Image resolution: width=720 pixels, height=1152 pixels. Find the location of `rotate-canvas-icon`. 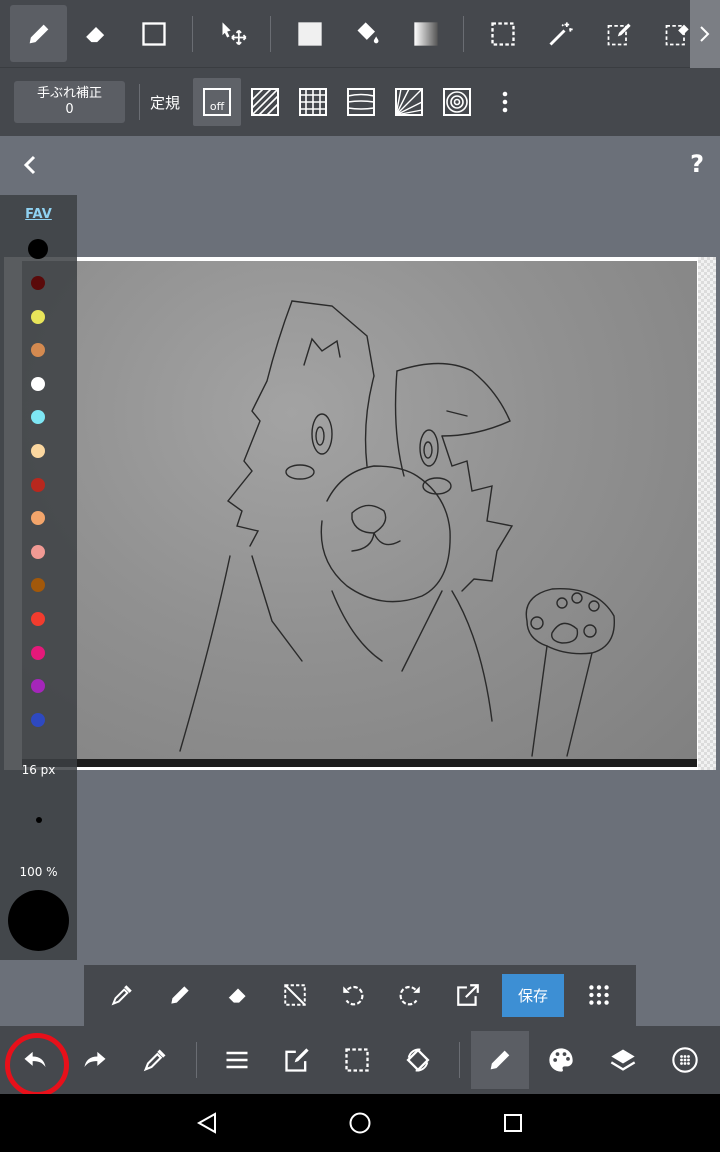

rotate-canvas-icon is located at coordinates (418, 1060).